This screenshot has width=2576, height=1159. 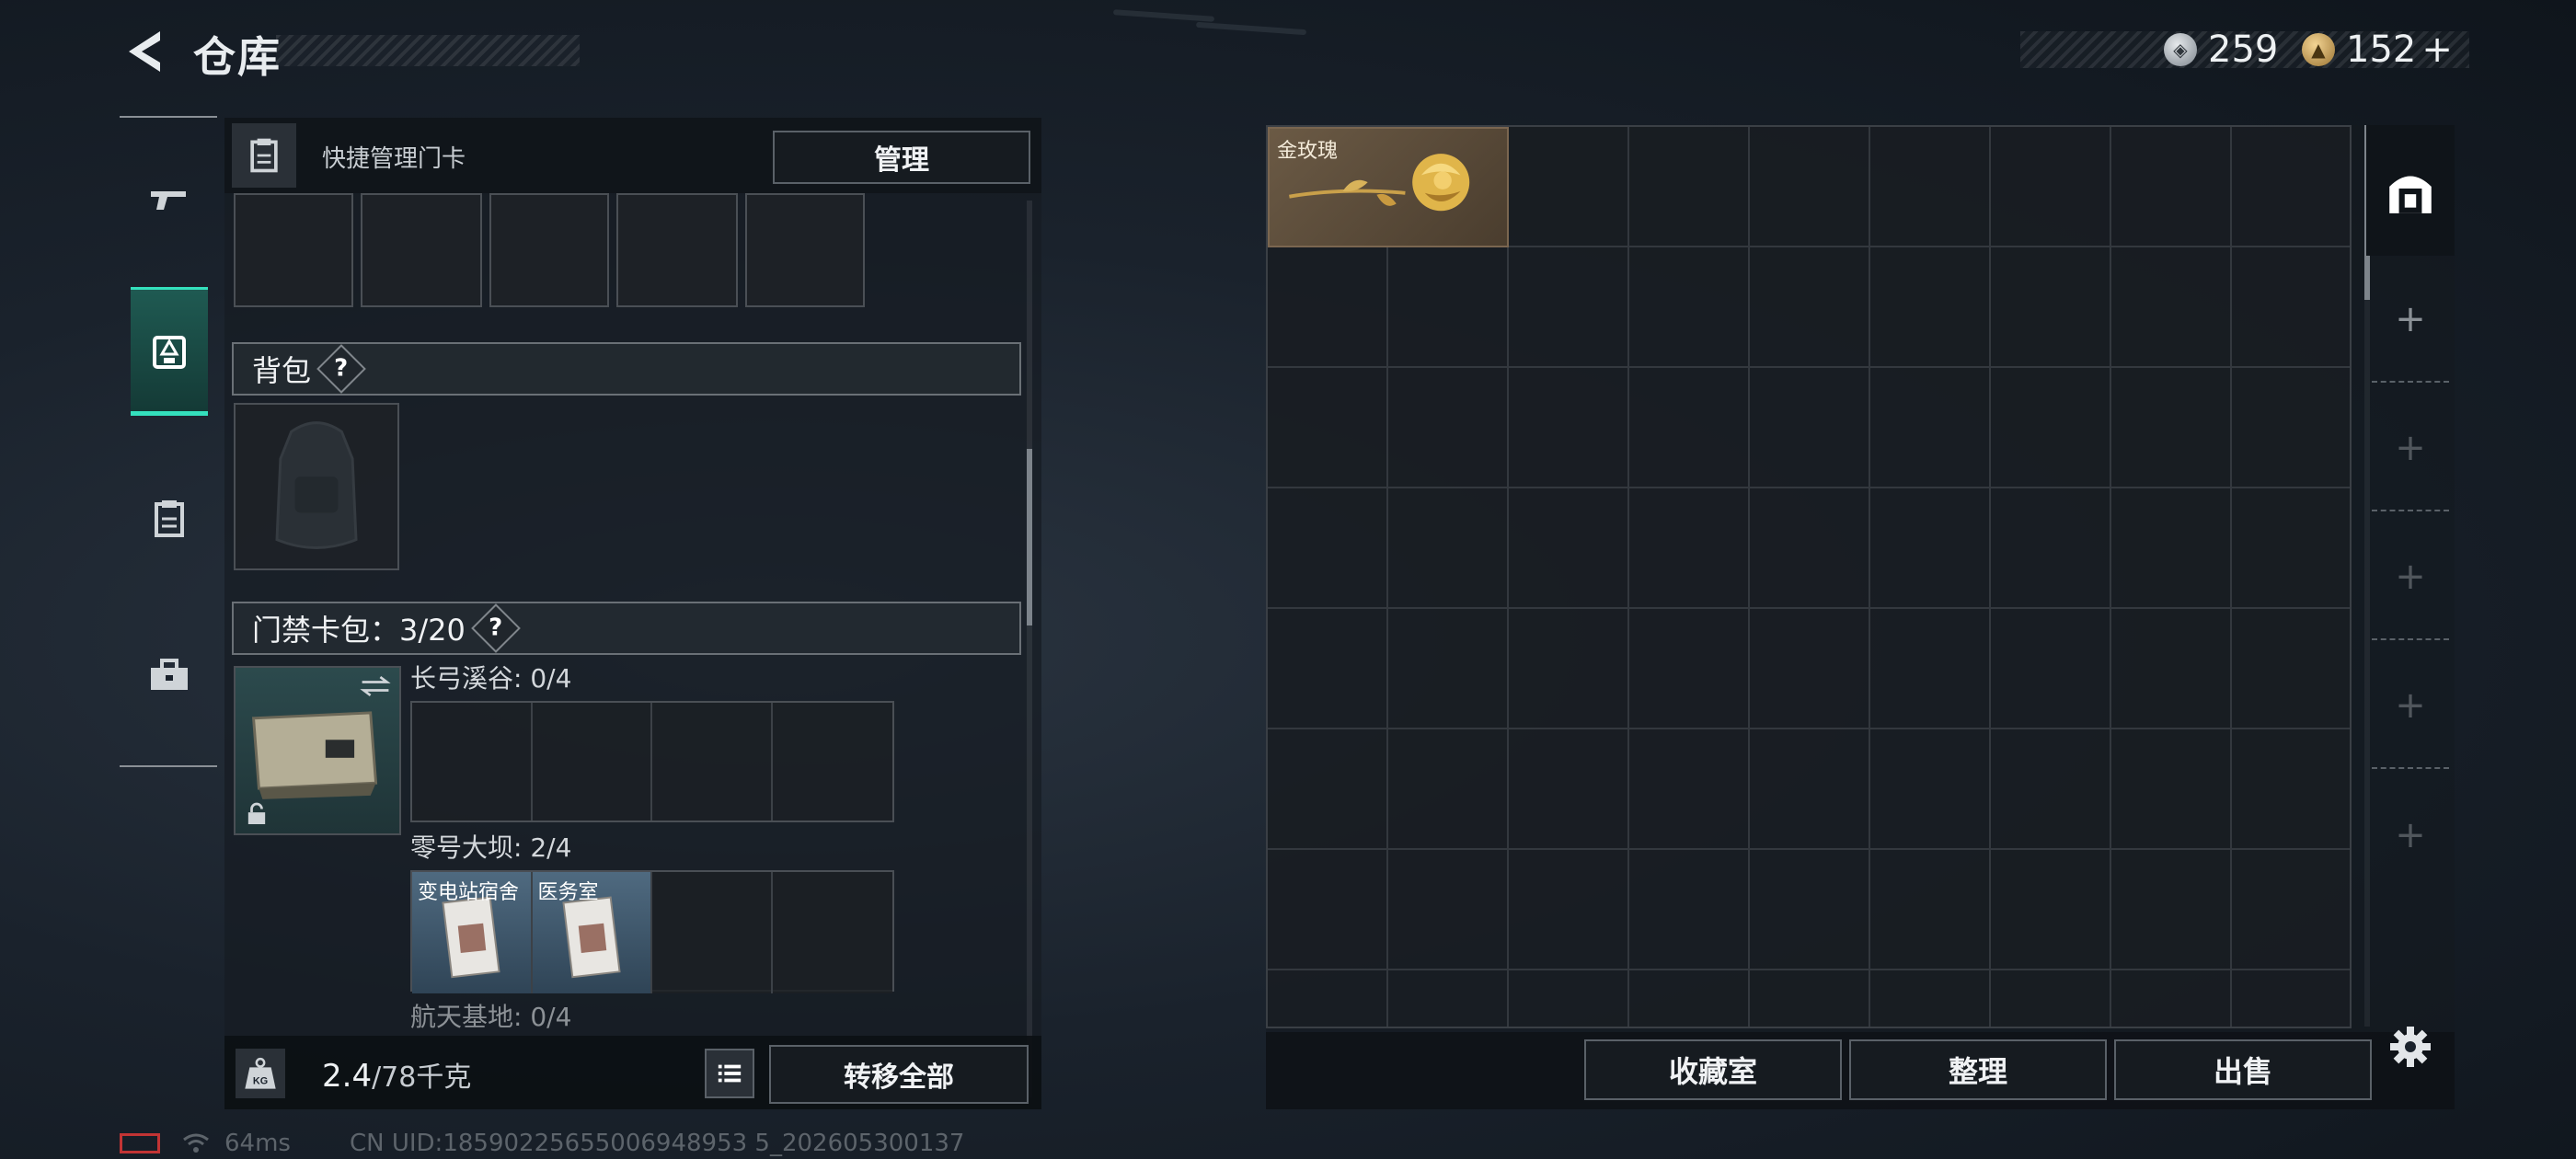 What do you see at coordinates (1029, 649) in the screenshot?
I see `scrollbar` at bounding box center [1029, 649].